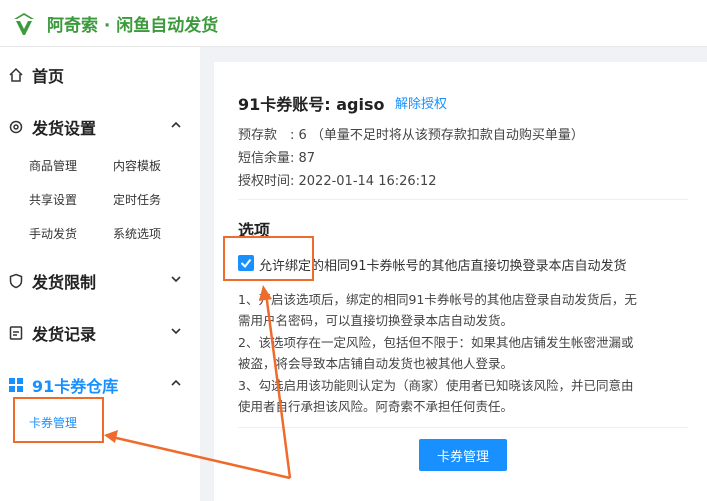  I want to click on arrow-to-checkbox, so click(278, 385).